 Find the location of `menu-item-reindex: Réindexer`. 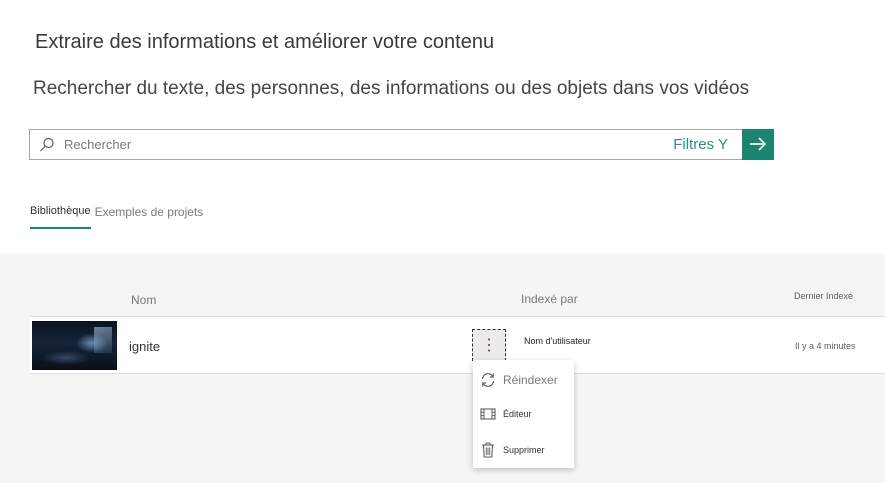

menu-item-reindex: Réindexer is located at coordinates (523, 380).